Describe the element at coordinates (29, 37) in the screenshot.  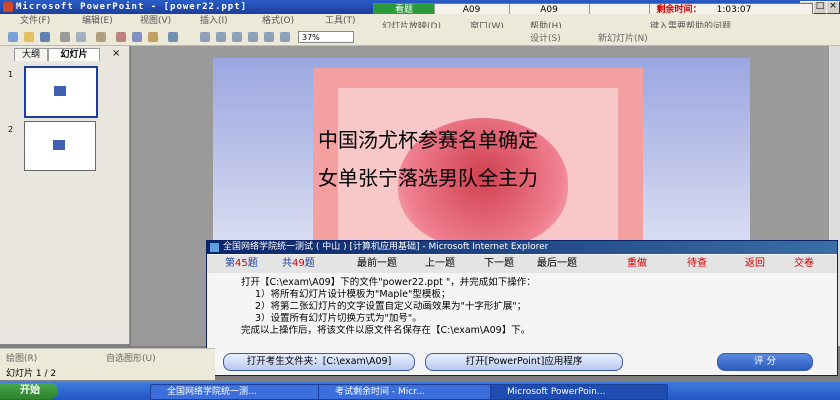
I see `open-icon` at that location.